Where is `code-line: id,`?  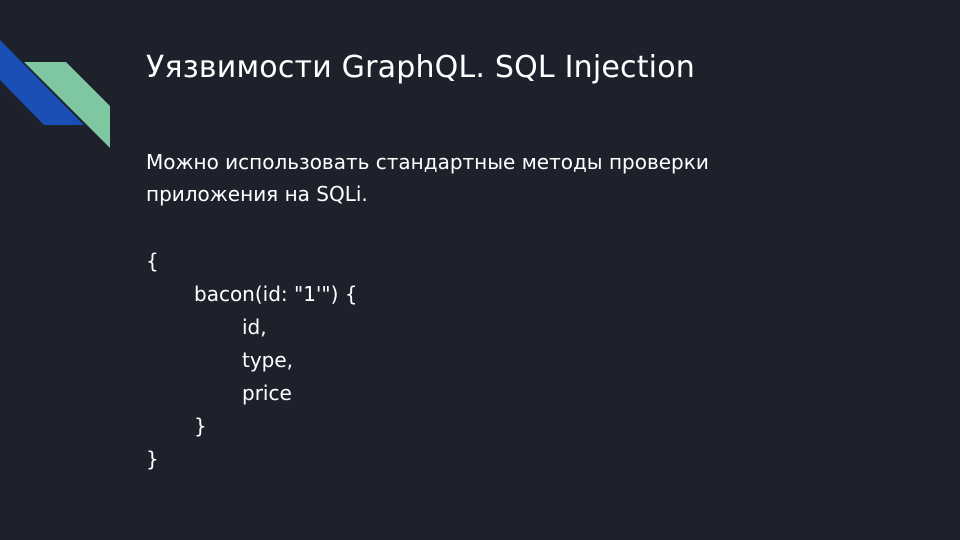
code-line: id, is located at coordinates (254, 327).